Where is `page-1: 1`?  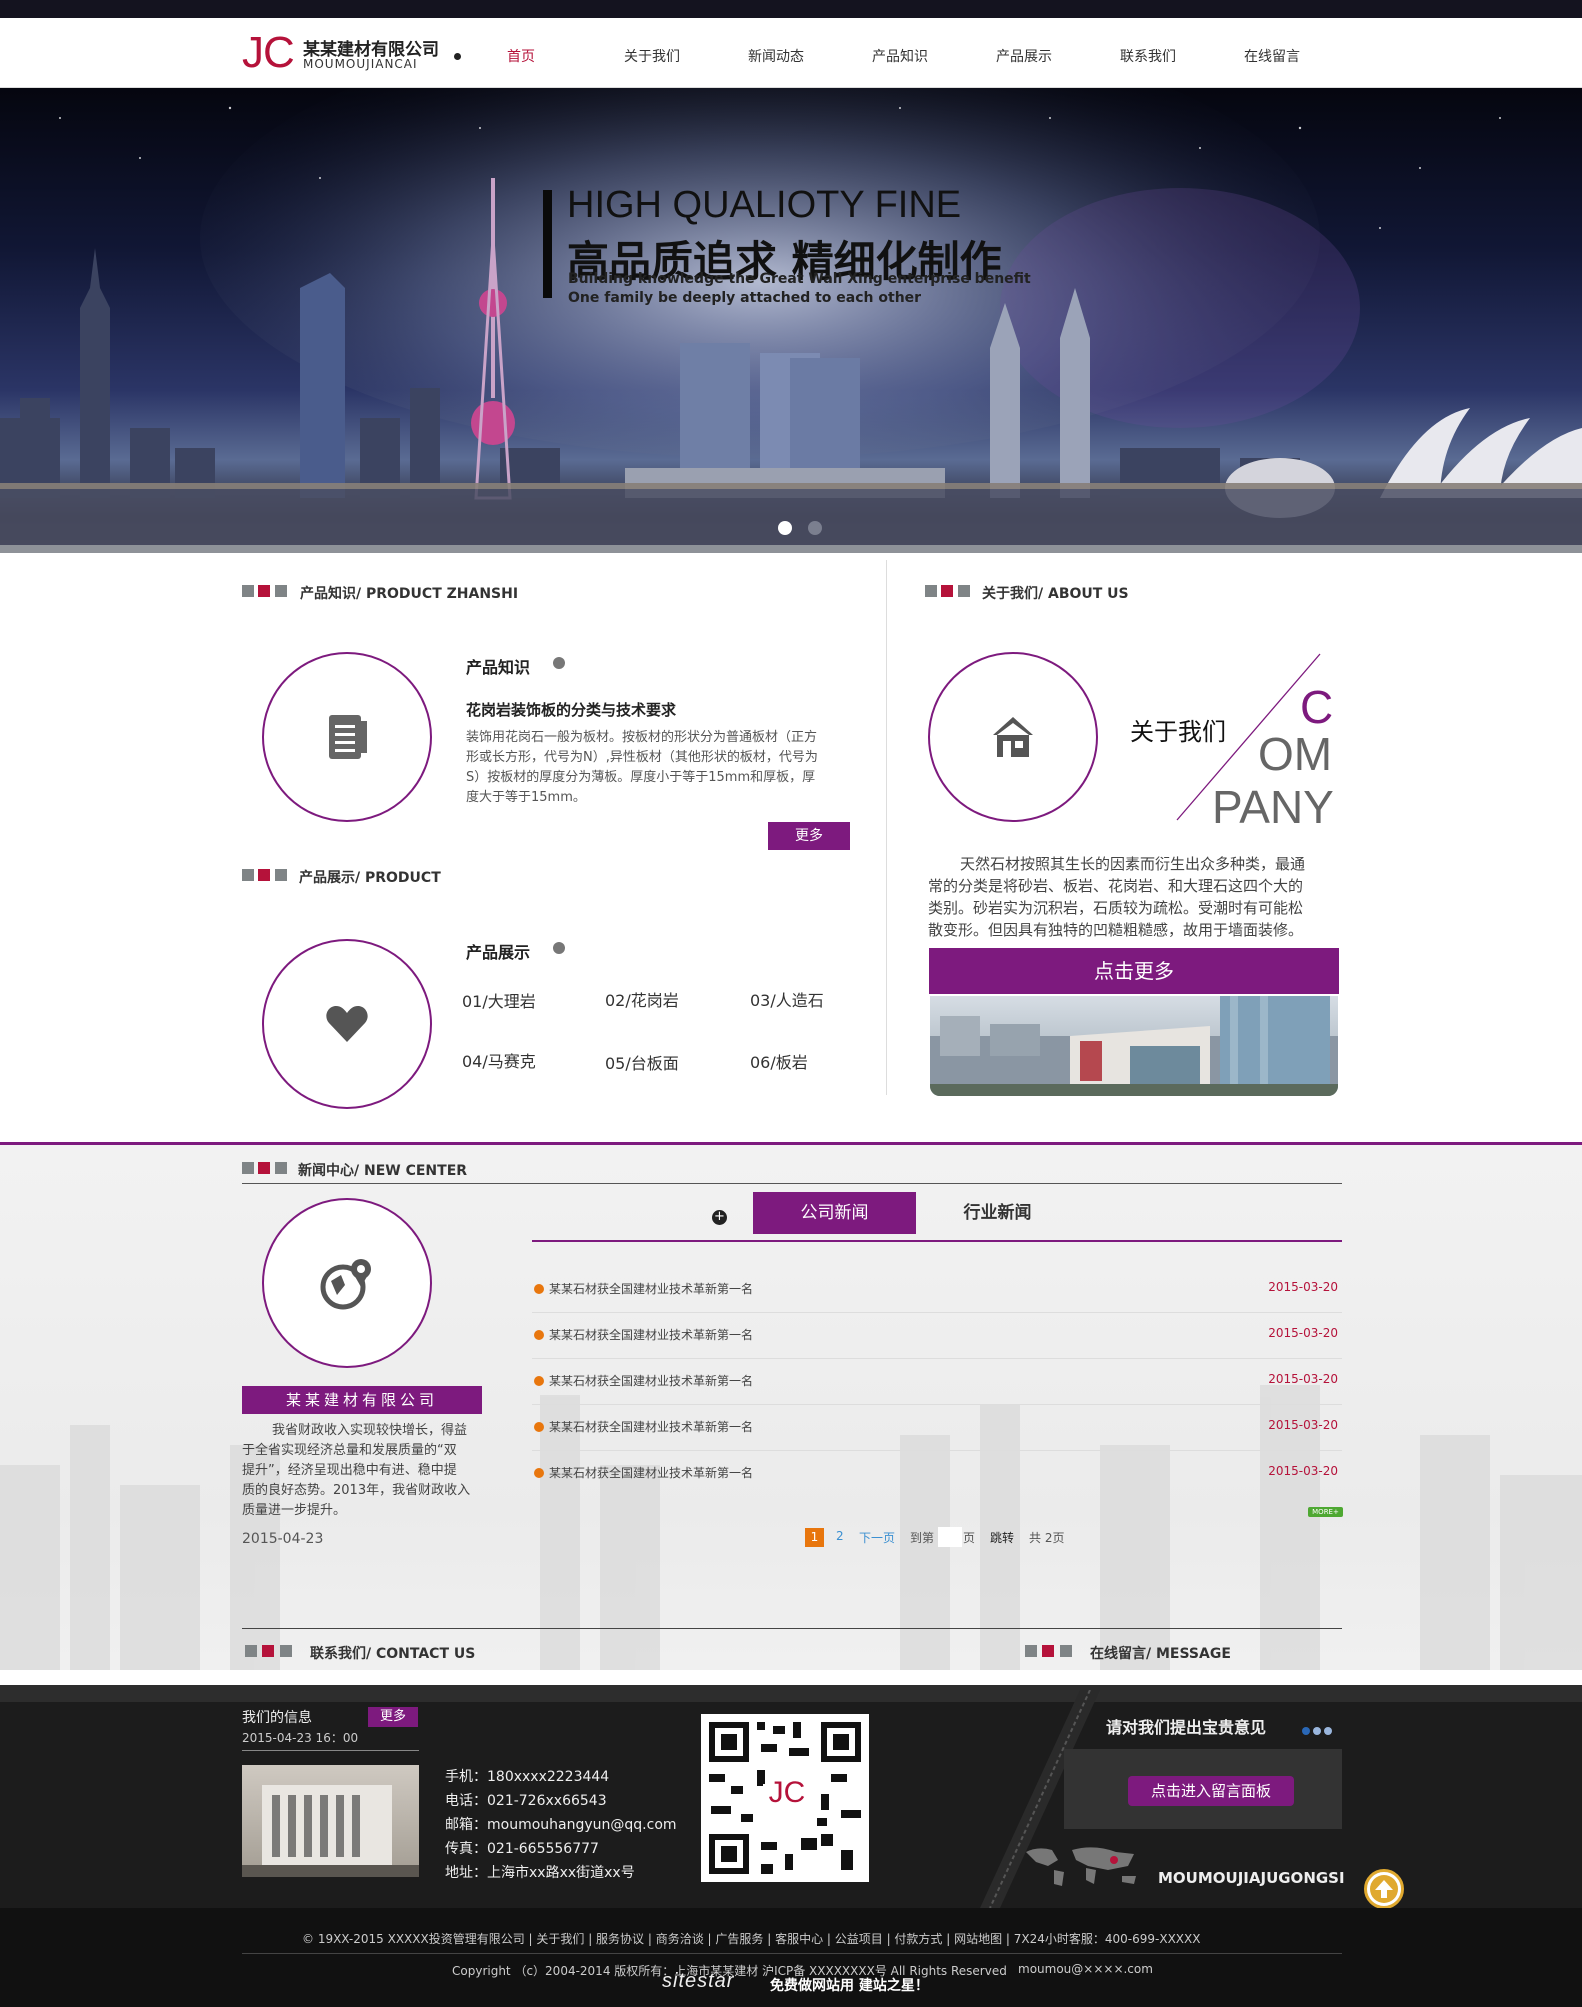 page-1: 1 is located at coordinates (814, 1537).